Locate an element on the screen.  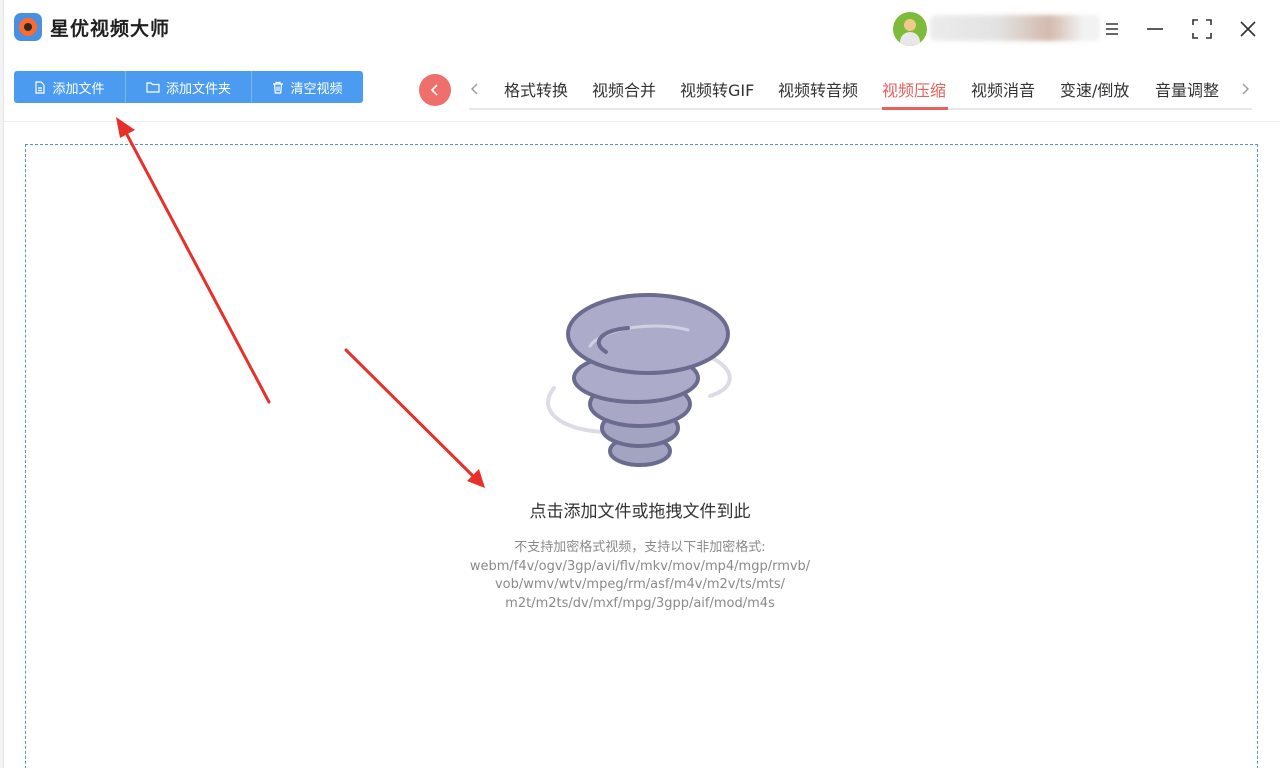
tabs-scroll-right-icon is located at coordinates (1245, 89).